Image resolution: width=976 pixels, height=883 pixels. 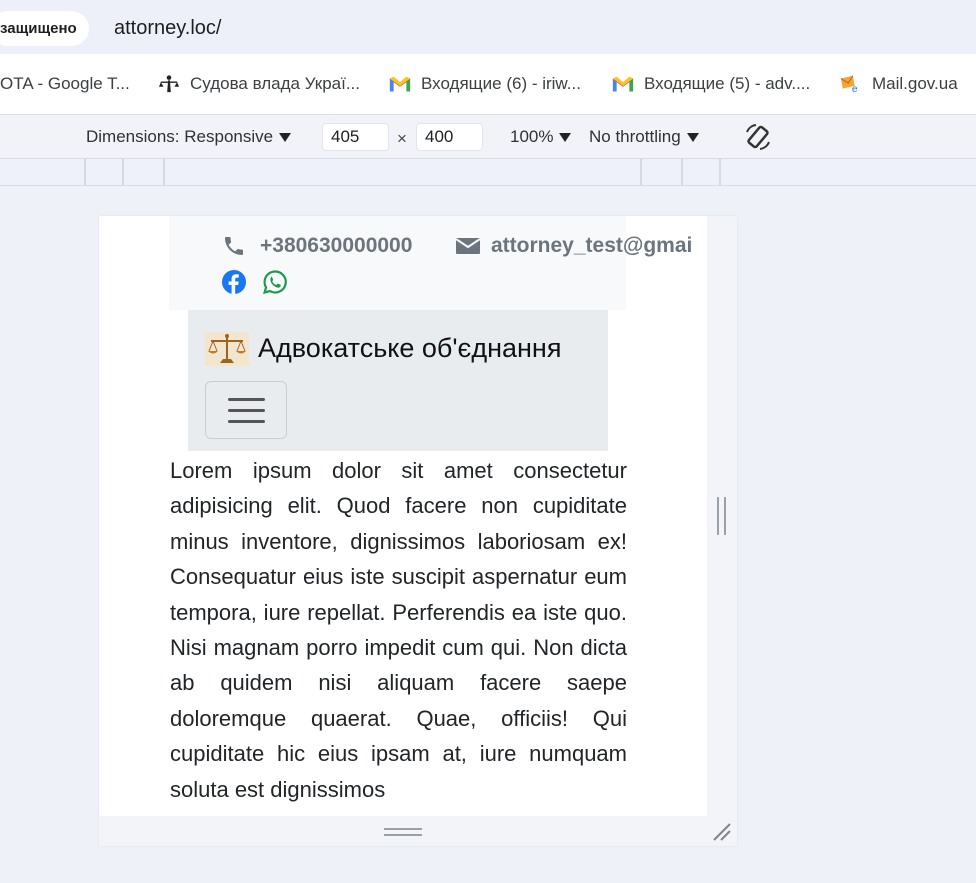 What do you see at coordinates (915, 83) in the screenshot?
I see `bookmark-label: Mail.gov.ua` at bounding box center [915, 83].